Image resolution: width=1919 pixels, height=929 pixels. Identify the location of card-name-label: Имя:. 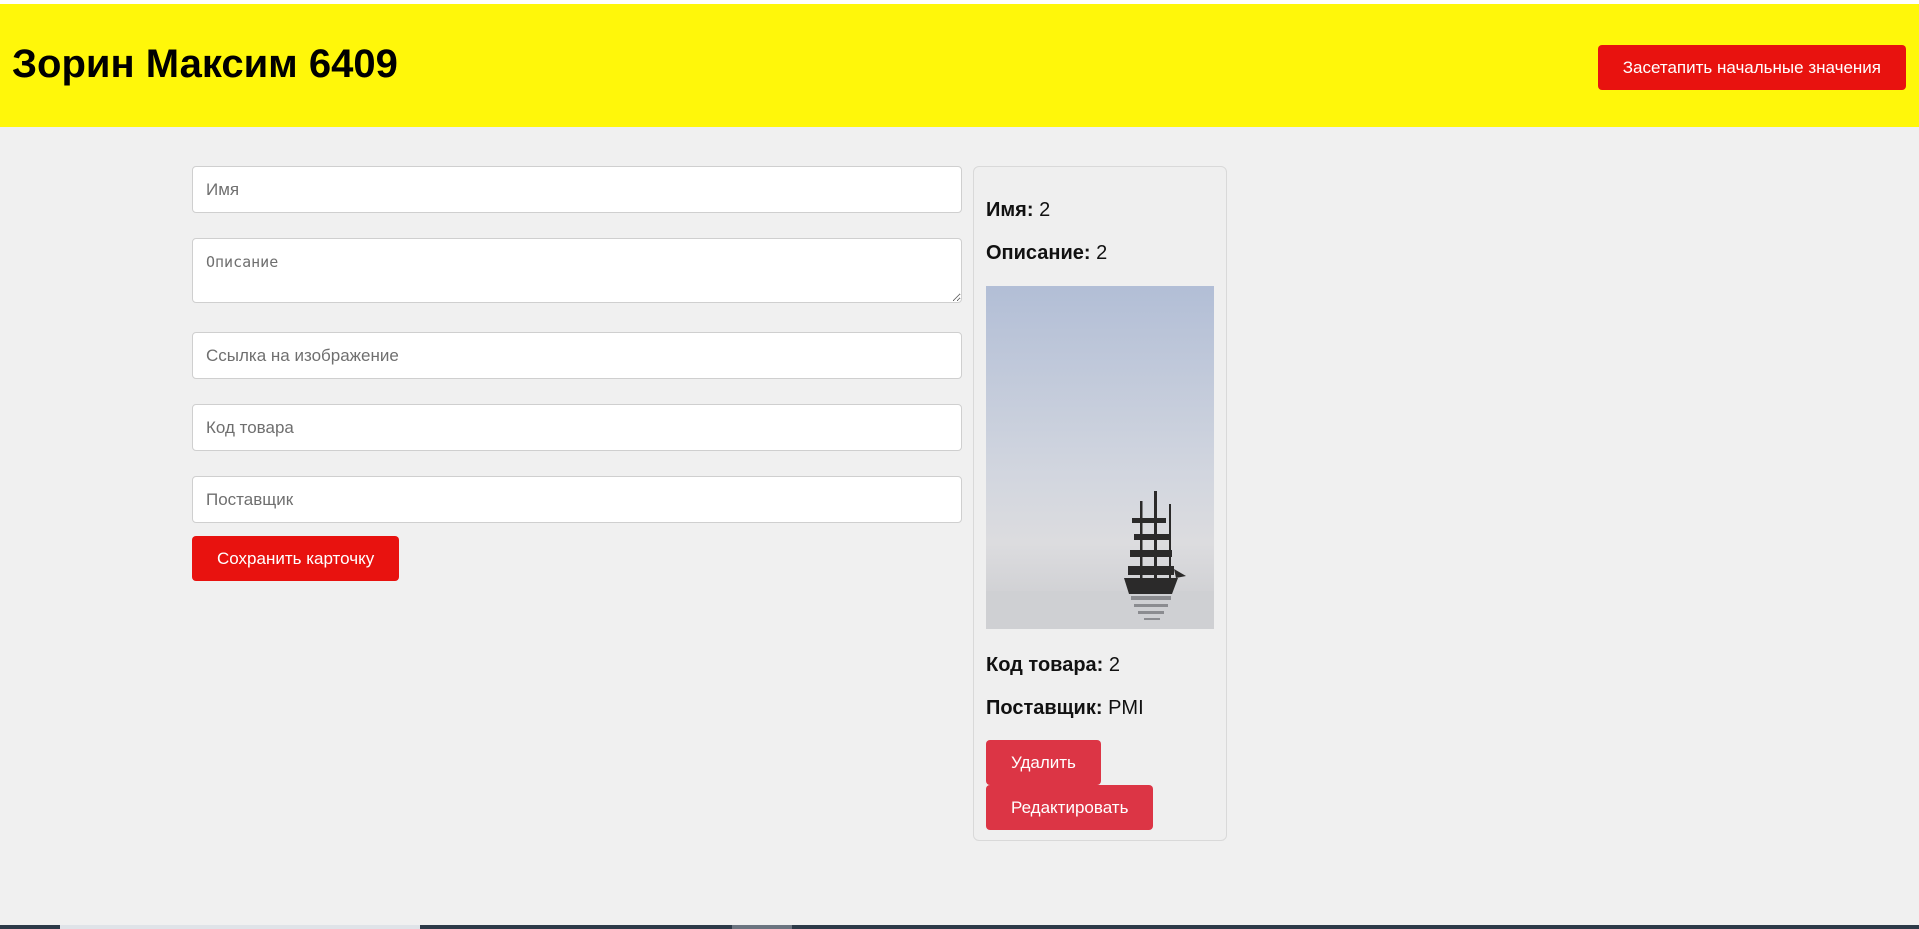
(1010, 210).